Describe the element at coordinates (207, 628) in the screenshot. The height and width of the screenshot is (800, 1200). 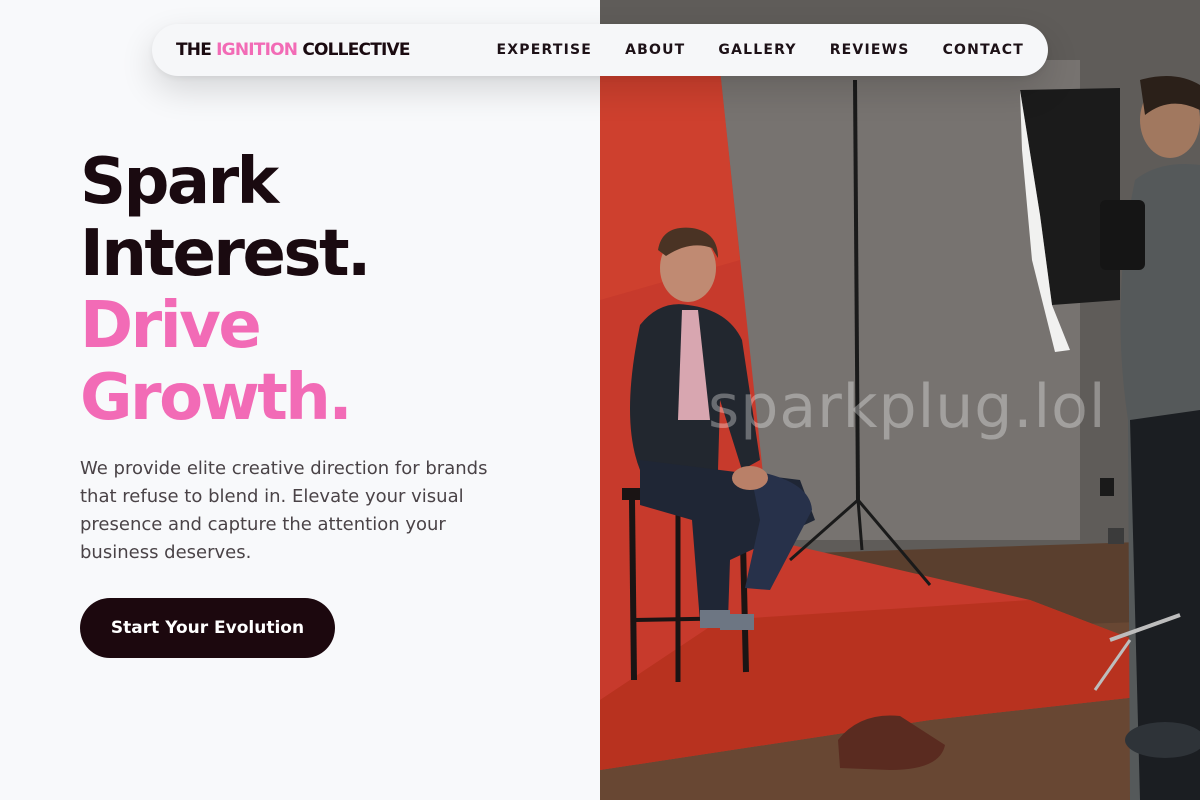
I see `start-evolution-button: Start Your Evolution` at that location.